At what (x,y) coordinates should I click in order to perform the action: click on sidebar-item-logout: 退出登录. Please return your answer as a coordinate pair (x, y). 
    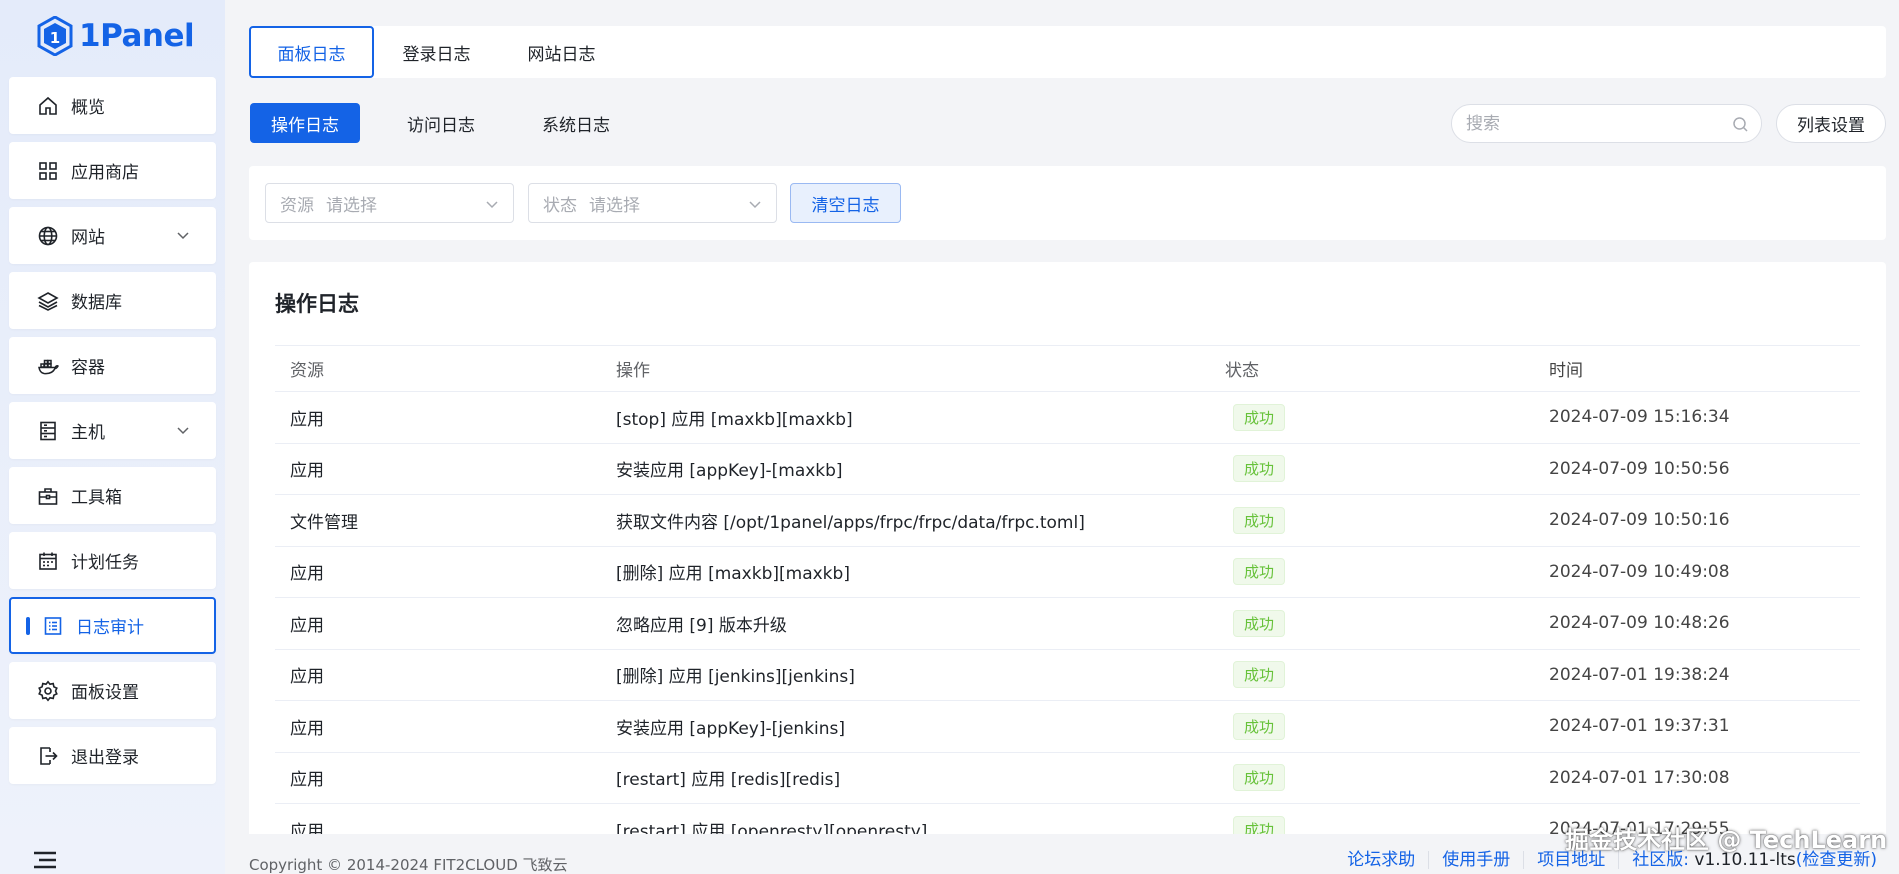
    Looking at the image, I should click on (112, 755).